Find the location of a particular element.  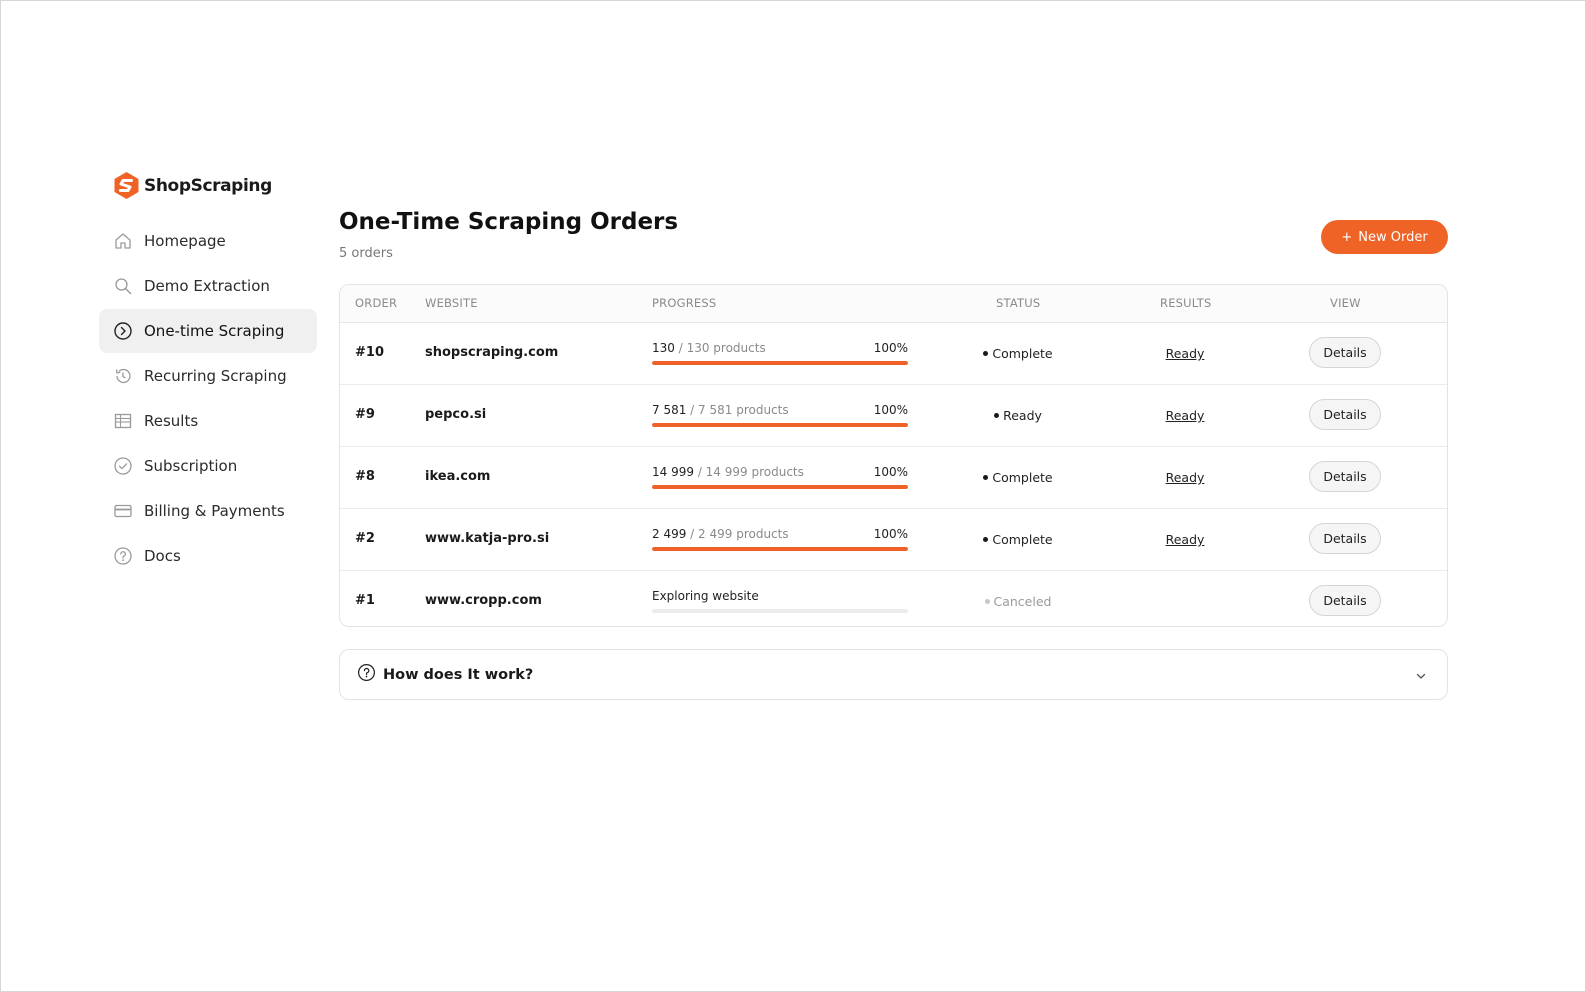

check-circle-icon is located at coordinates (123, 466).